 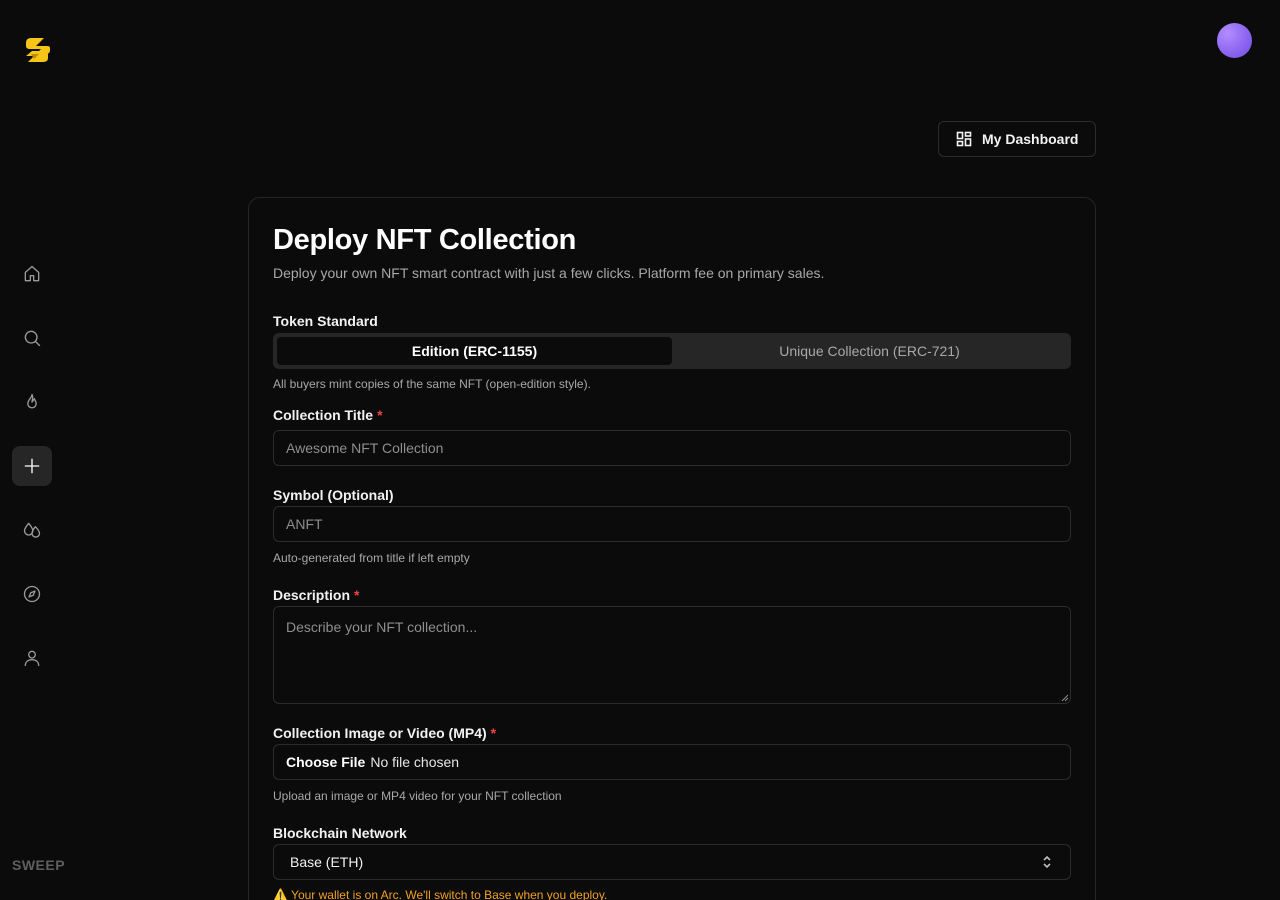 What do you see at coordinates (672, 862) in the screenshot?
I see `network-select: Base (ETH)` at bounding box center [672, 862].